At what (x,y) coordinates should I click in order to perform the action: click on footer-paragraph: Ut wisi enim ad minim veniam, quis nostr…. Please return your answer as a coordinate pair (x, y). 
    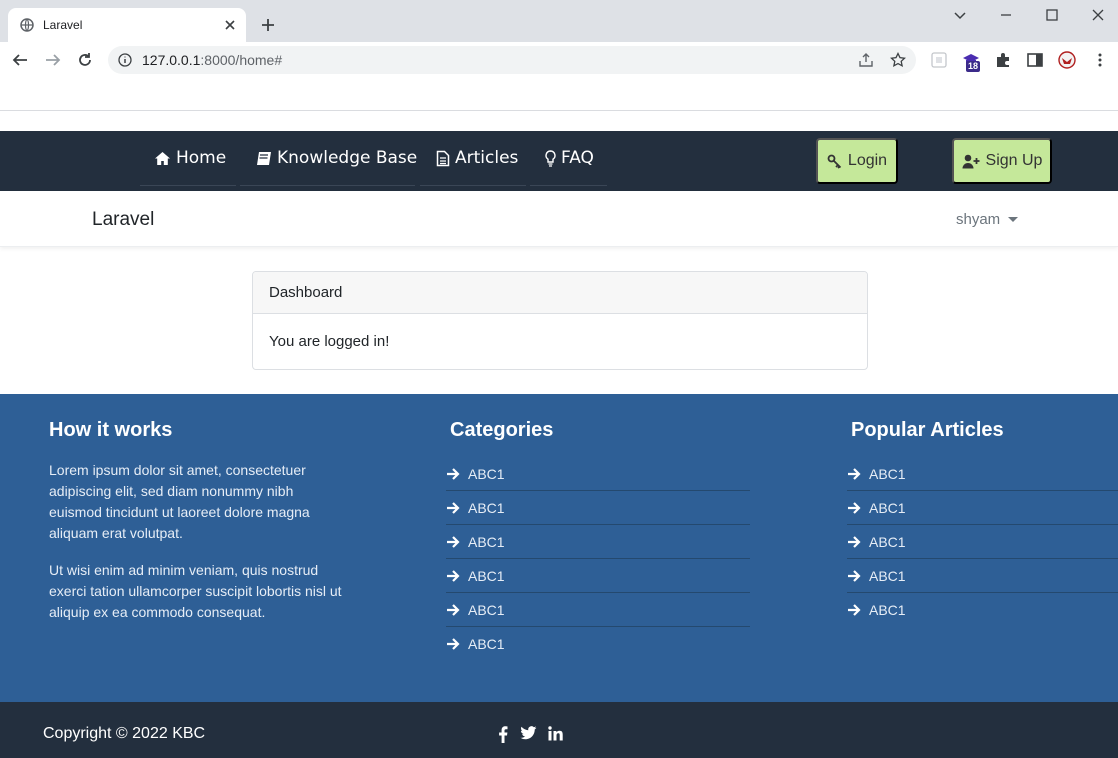
    Looking at the image, I should click on (195, 591).